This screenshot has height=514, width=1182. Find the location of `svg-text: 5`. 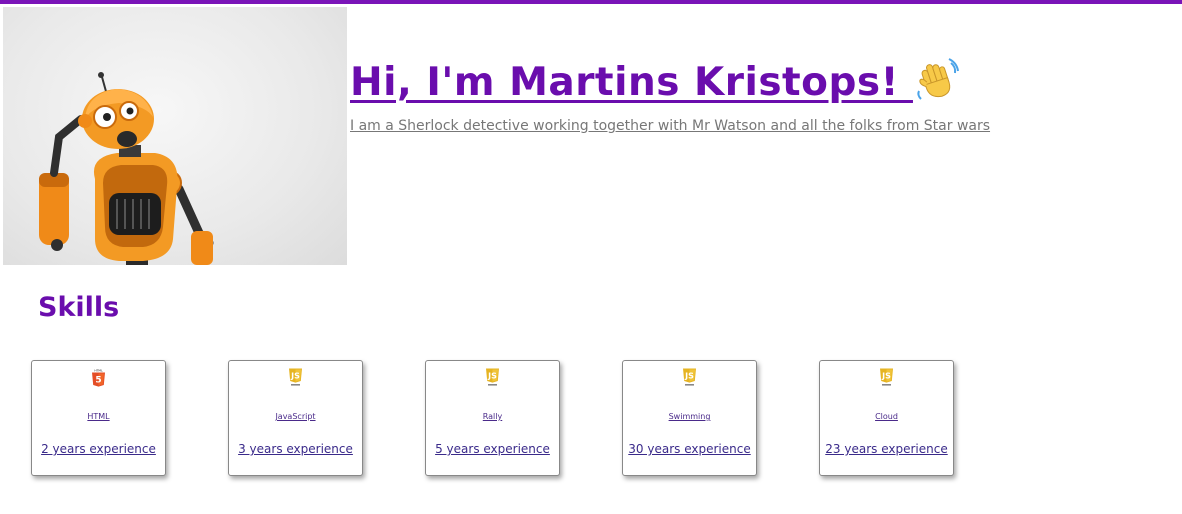

svg-text: 5 is located at coordinates (98, 381).